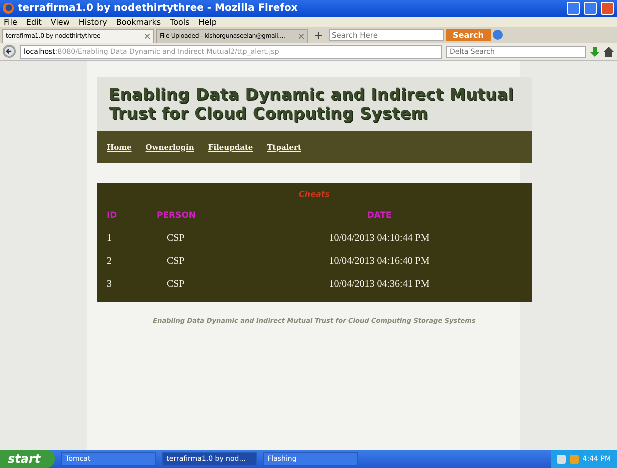 This screenshot has height=468, width=617. I want to click on menu-item: Edit, so click(34, 22).